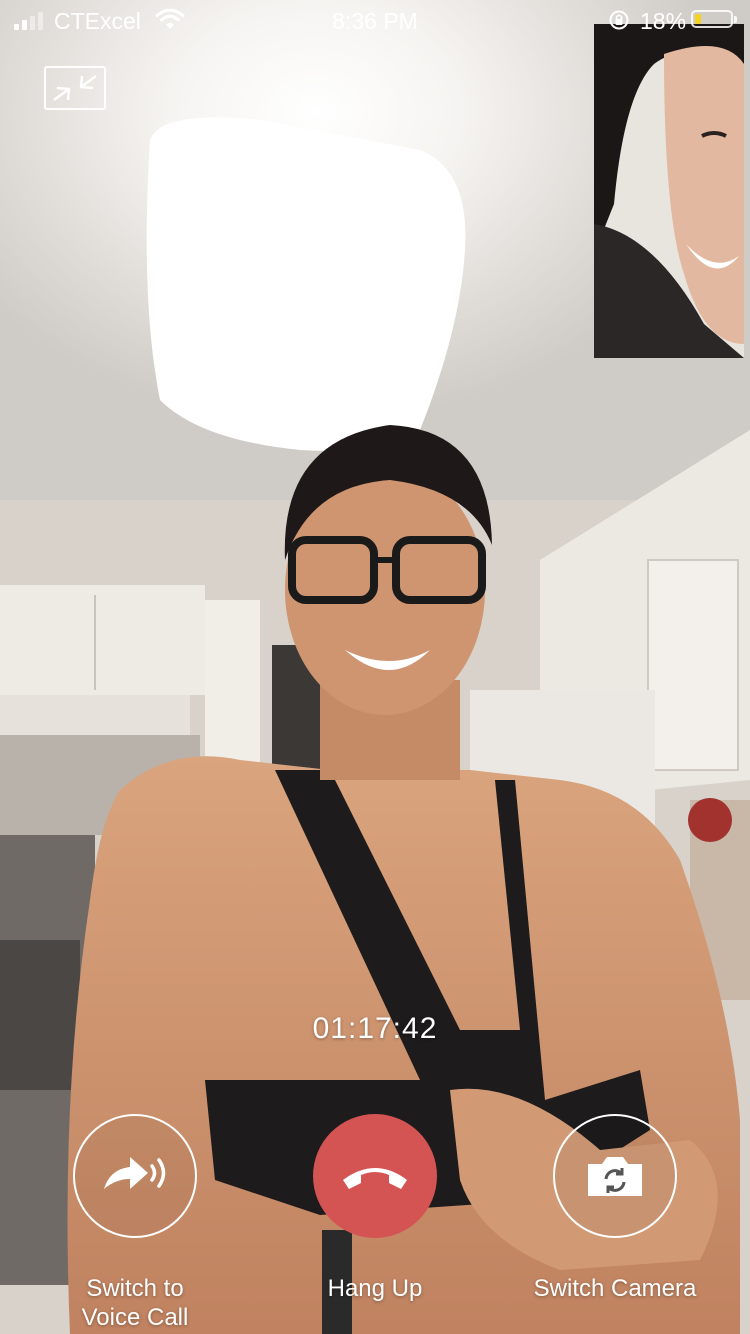 The width and height of the screenshot is (750, 1334). I want to click on hang-up-button, so click(375, 1176).